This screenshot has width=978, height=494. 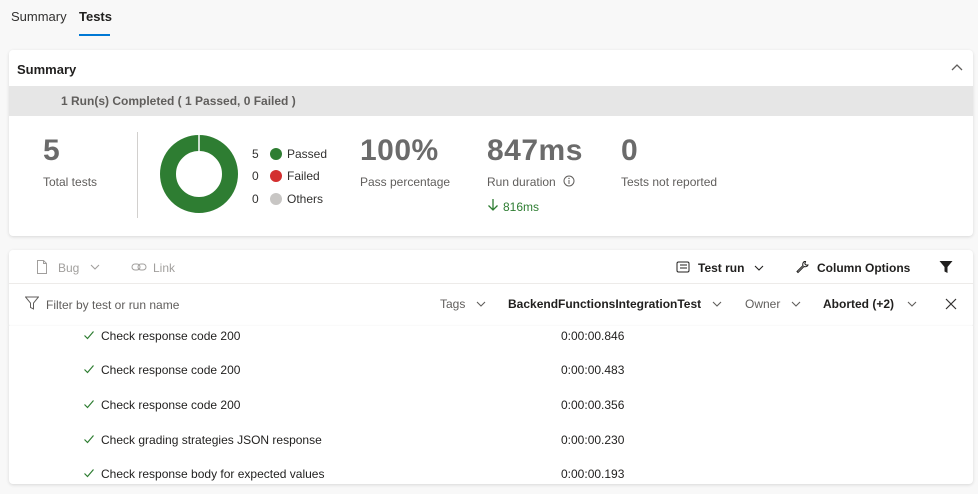 What do you see at coordinates (305, 199) in the screenshot?
I see `legend-others-label: Others` at bounding box center [305, 199].